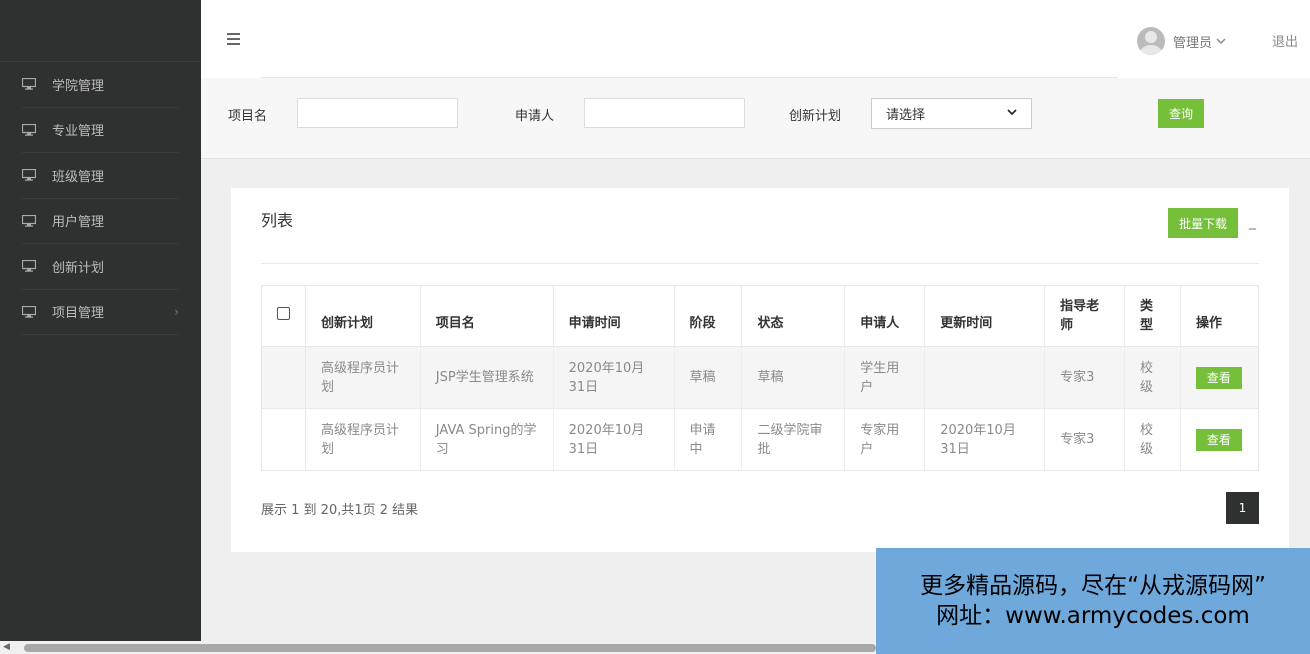  Describe the element at coordinates (1203, 223) in the screenshot. I see `batch-download-button: 批量下载` at that location.